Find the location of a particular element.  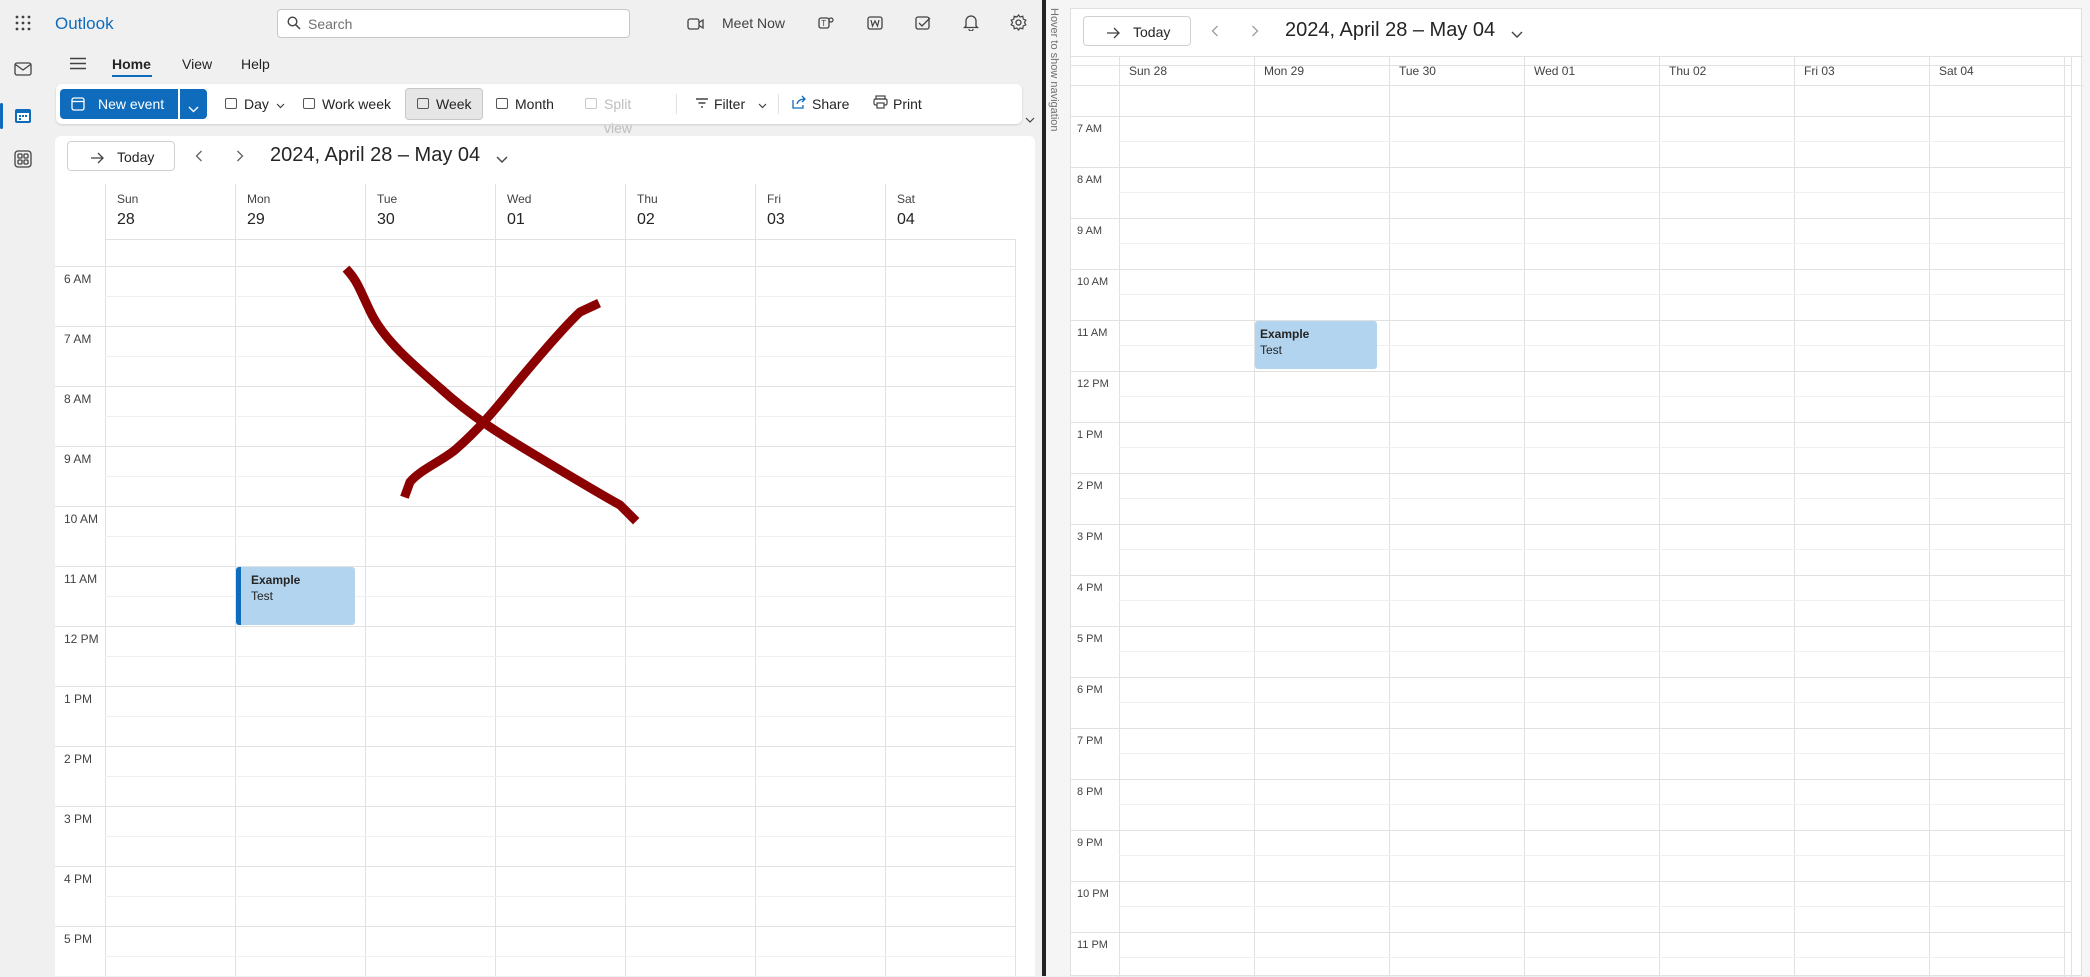

day-view-label: Day is located at coordinates (256, 104).